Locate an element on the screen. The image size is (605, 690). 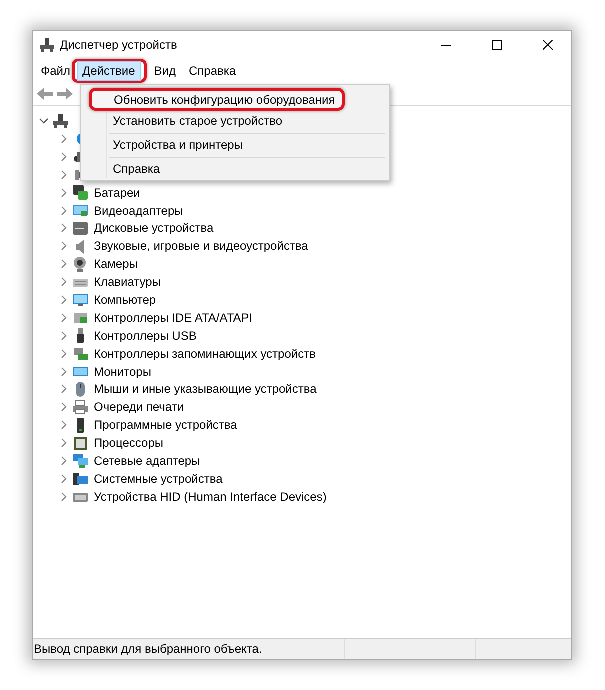
tree-item: Контроллеры IDE ATA/ATAPI is located at coordinates (172, 317).